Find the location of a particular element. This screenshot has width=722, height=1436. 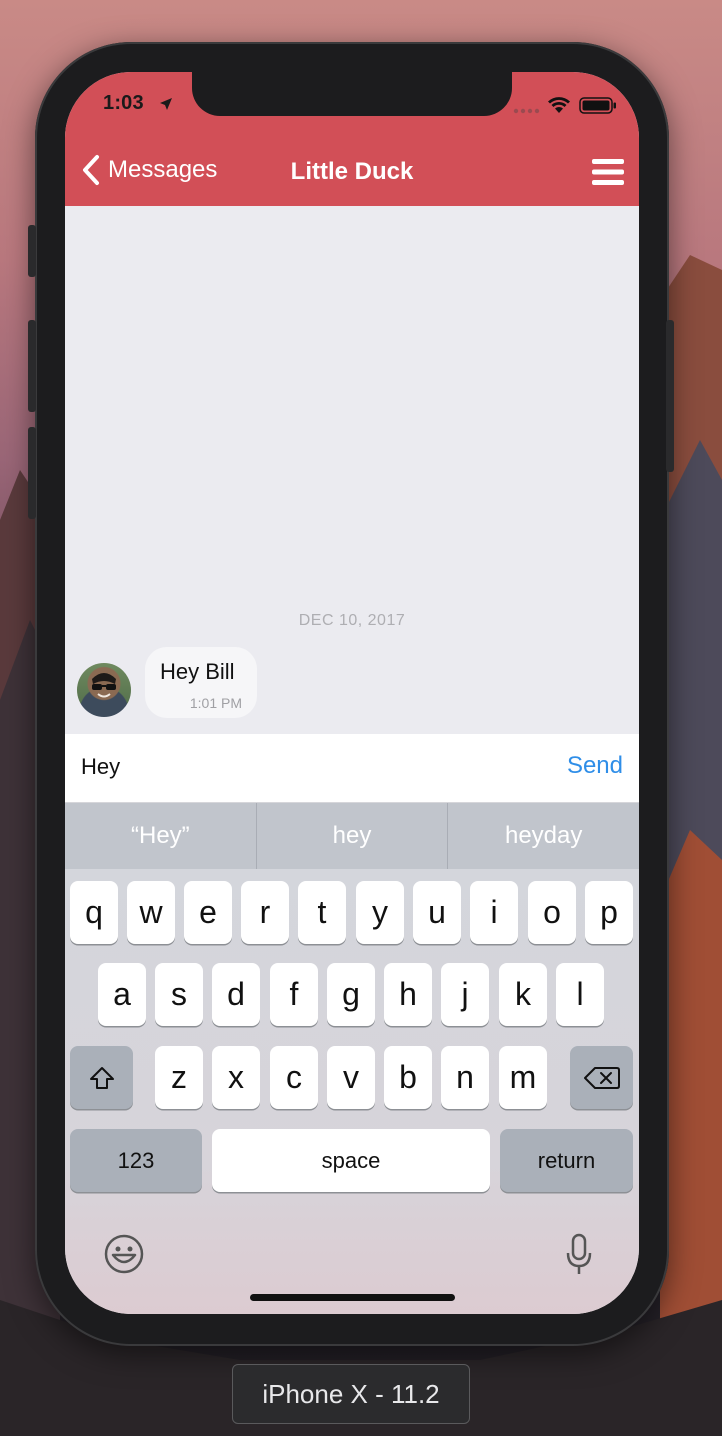

backspace-key is located at coordinates (601, 1077).